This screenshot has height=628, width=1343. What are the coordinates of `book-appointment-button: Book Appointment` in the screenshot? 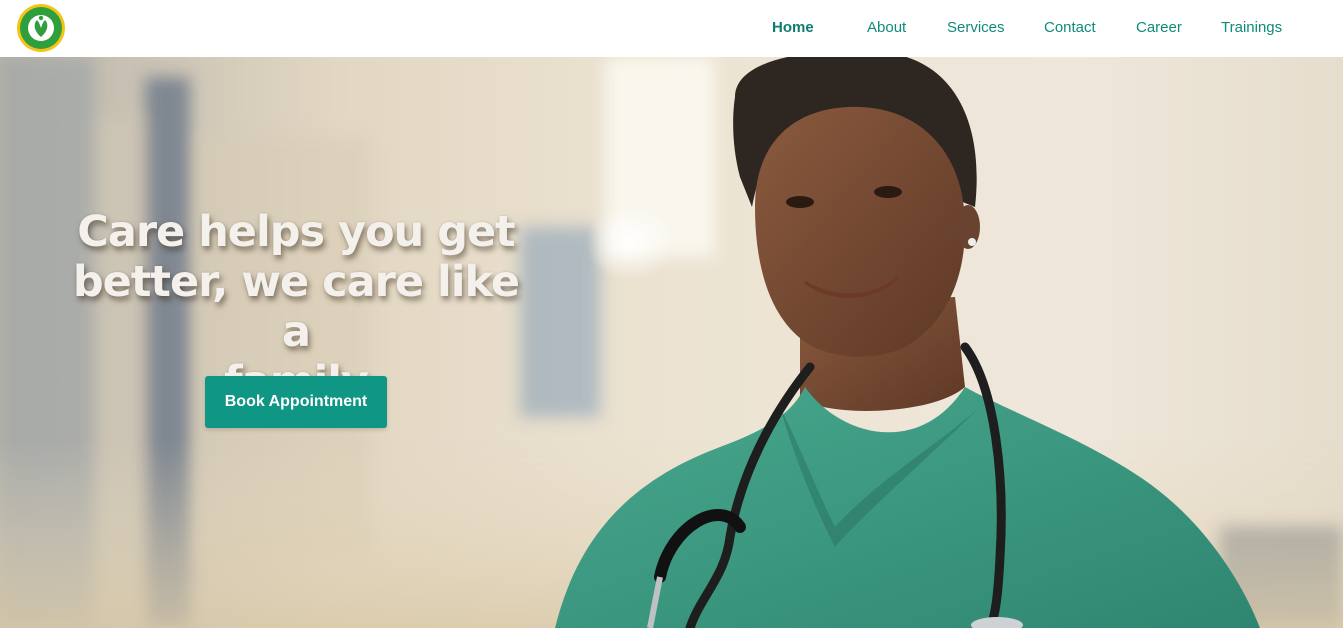 It's located at (296, 402).